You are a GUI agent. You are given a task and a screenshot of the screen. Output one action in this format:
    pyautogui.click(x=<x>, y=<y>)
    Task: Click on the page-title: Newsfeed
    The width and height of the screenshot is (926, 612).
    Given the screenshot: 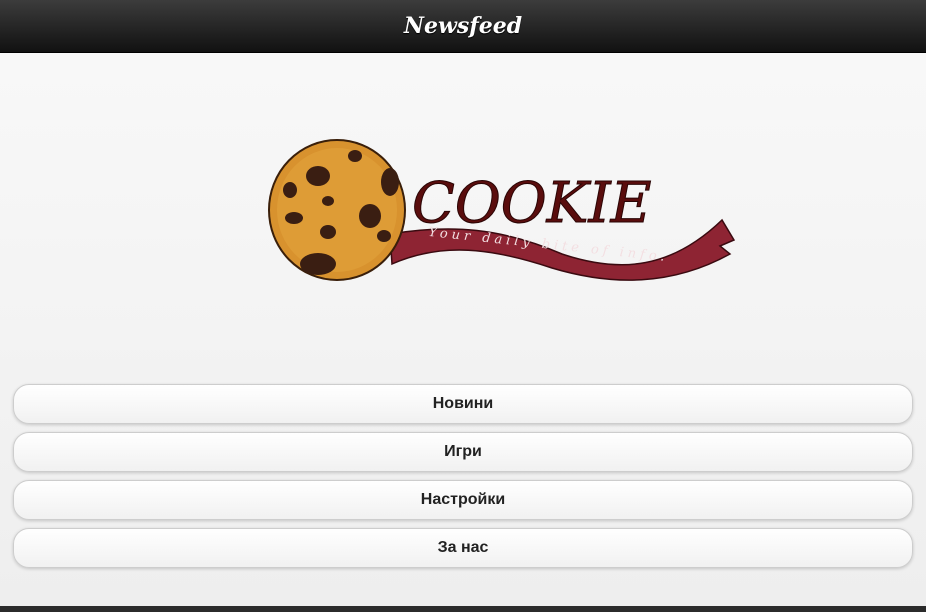 What is the action you would take?
    pyautogui.click(x=463, y=26)
    